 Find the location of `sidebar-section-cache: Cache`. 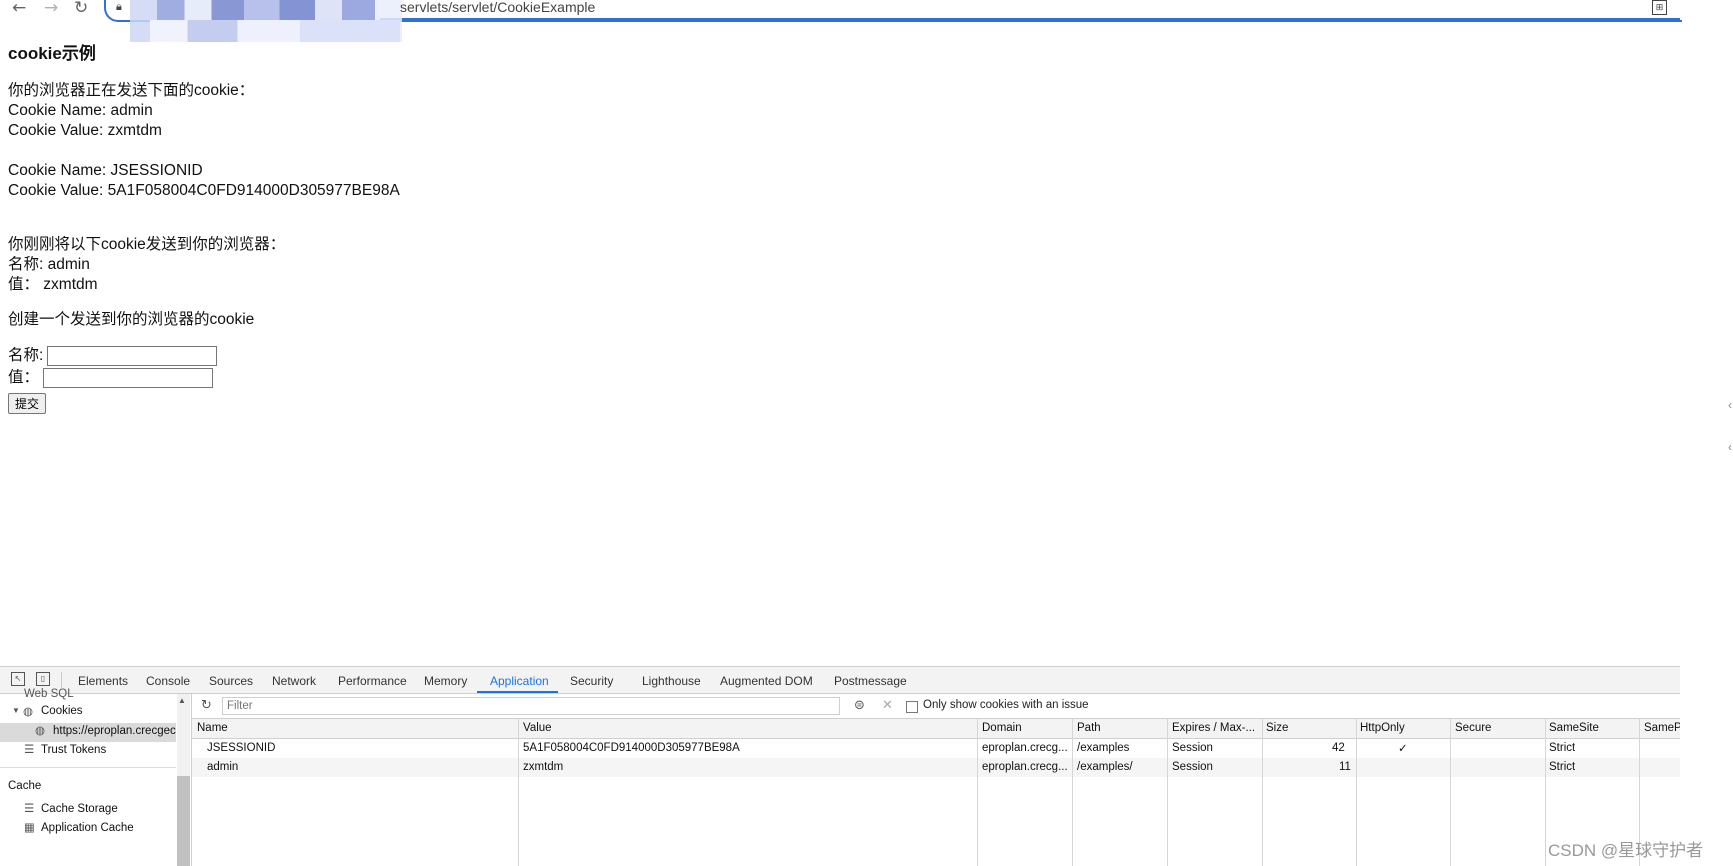

sidebar-section-cache: Cache is located at coordinates (25, 786).